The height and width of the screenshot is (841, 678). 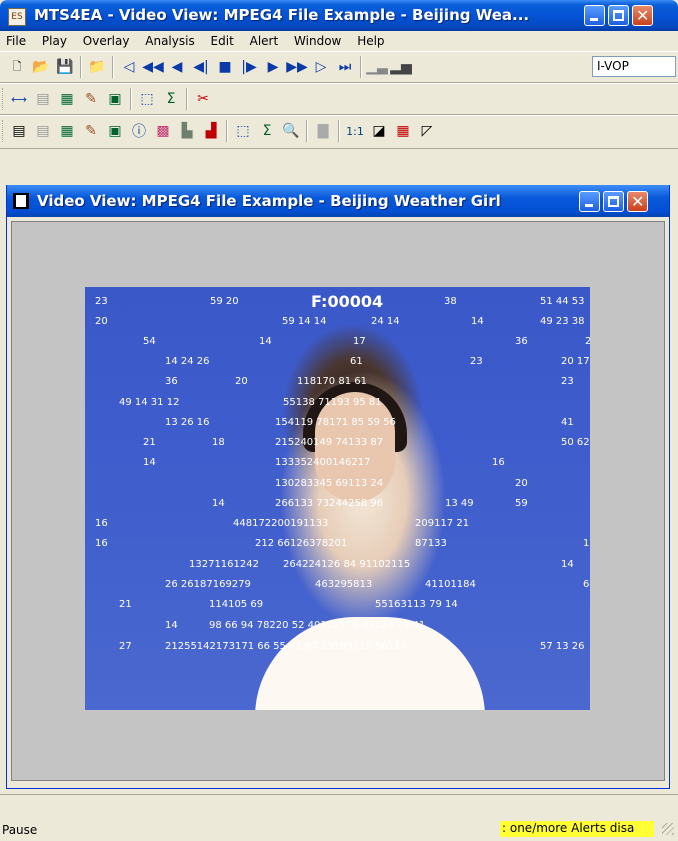 I want to click on heatmap-icon: ▦, so click(x=403, y=131).